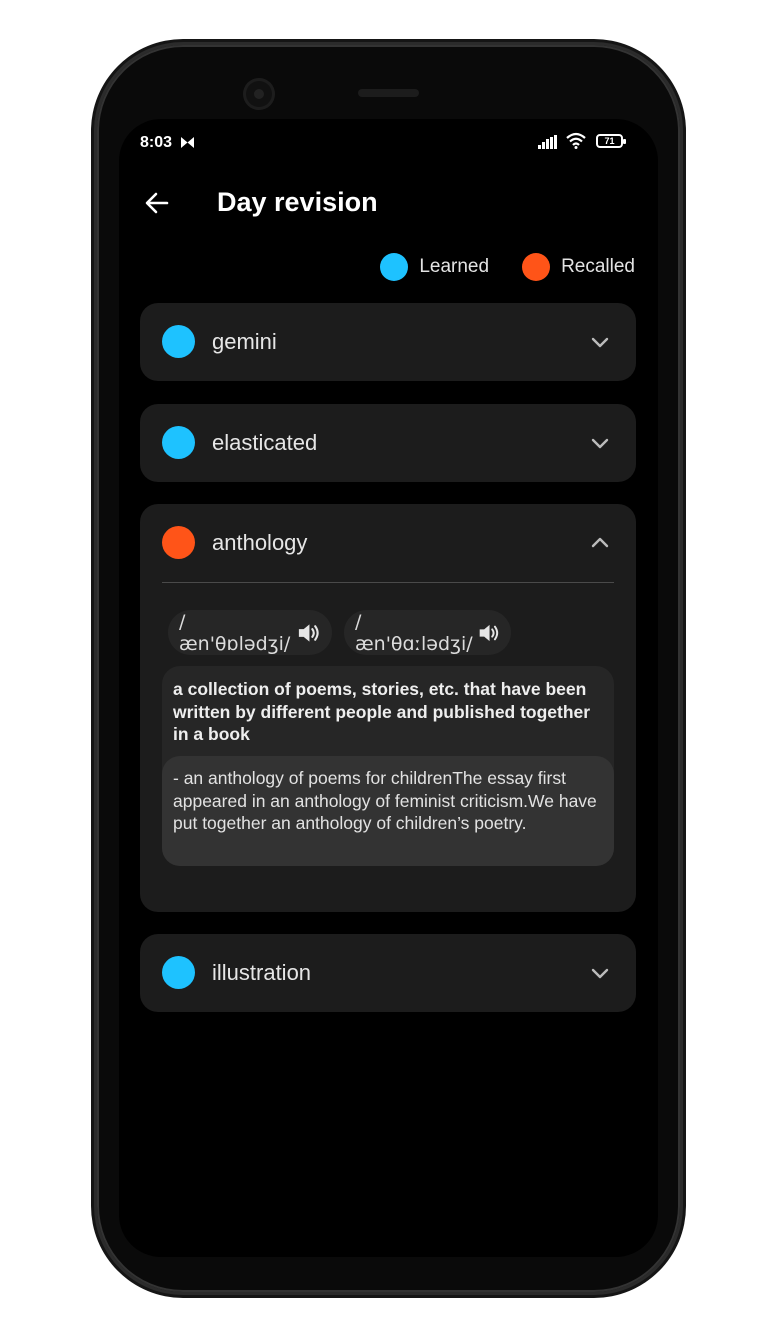 The width and height of the screenshot is (782, 1340). Describe the element at coordinates (576, 140) in the screenshot. I see `wifi-icon` at that location.